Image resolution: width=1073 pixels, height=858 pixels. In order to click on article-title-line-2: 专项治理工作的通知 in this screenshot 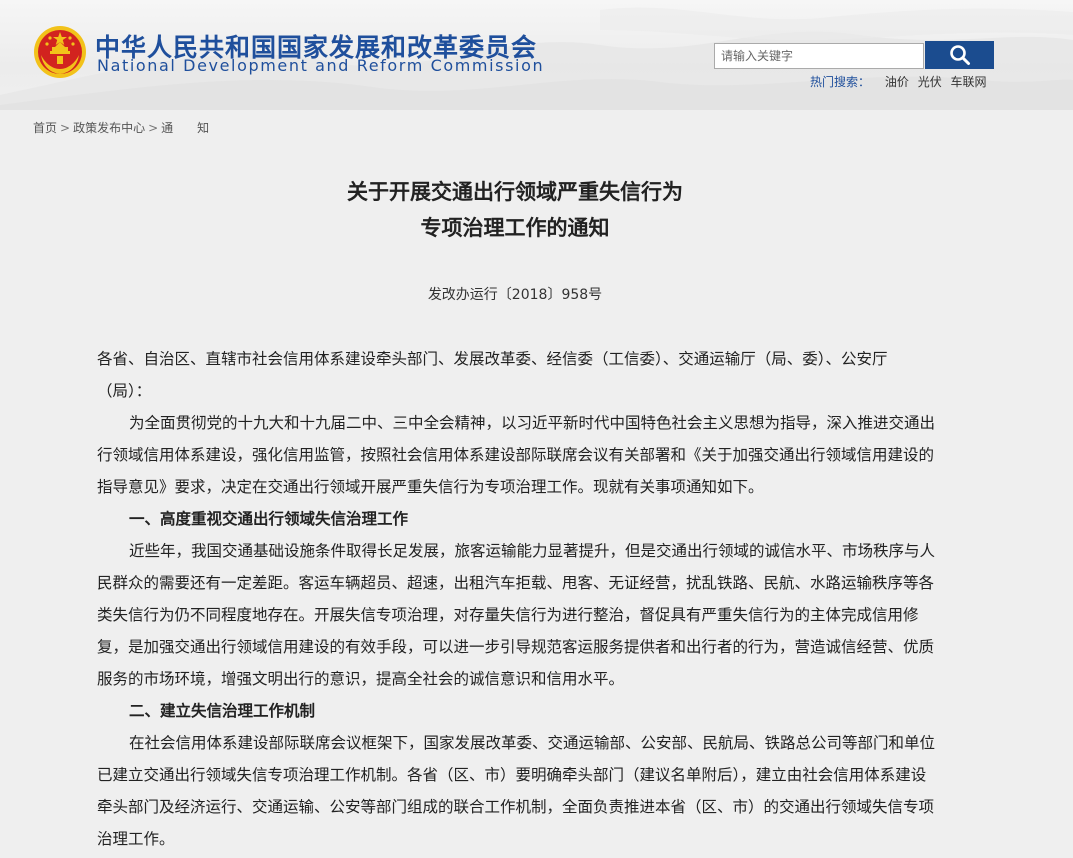, I will do `click(515, 227)`.